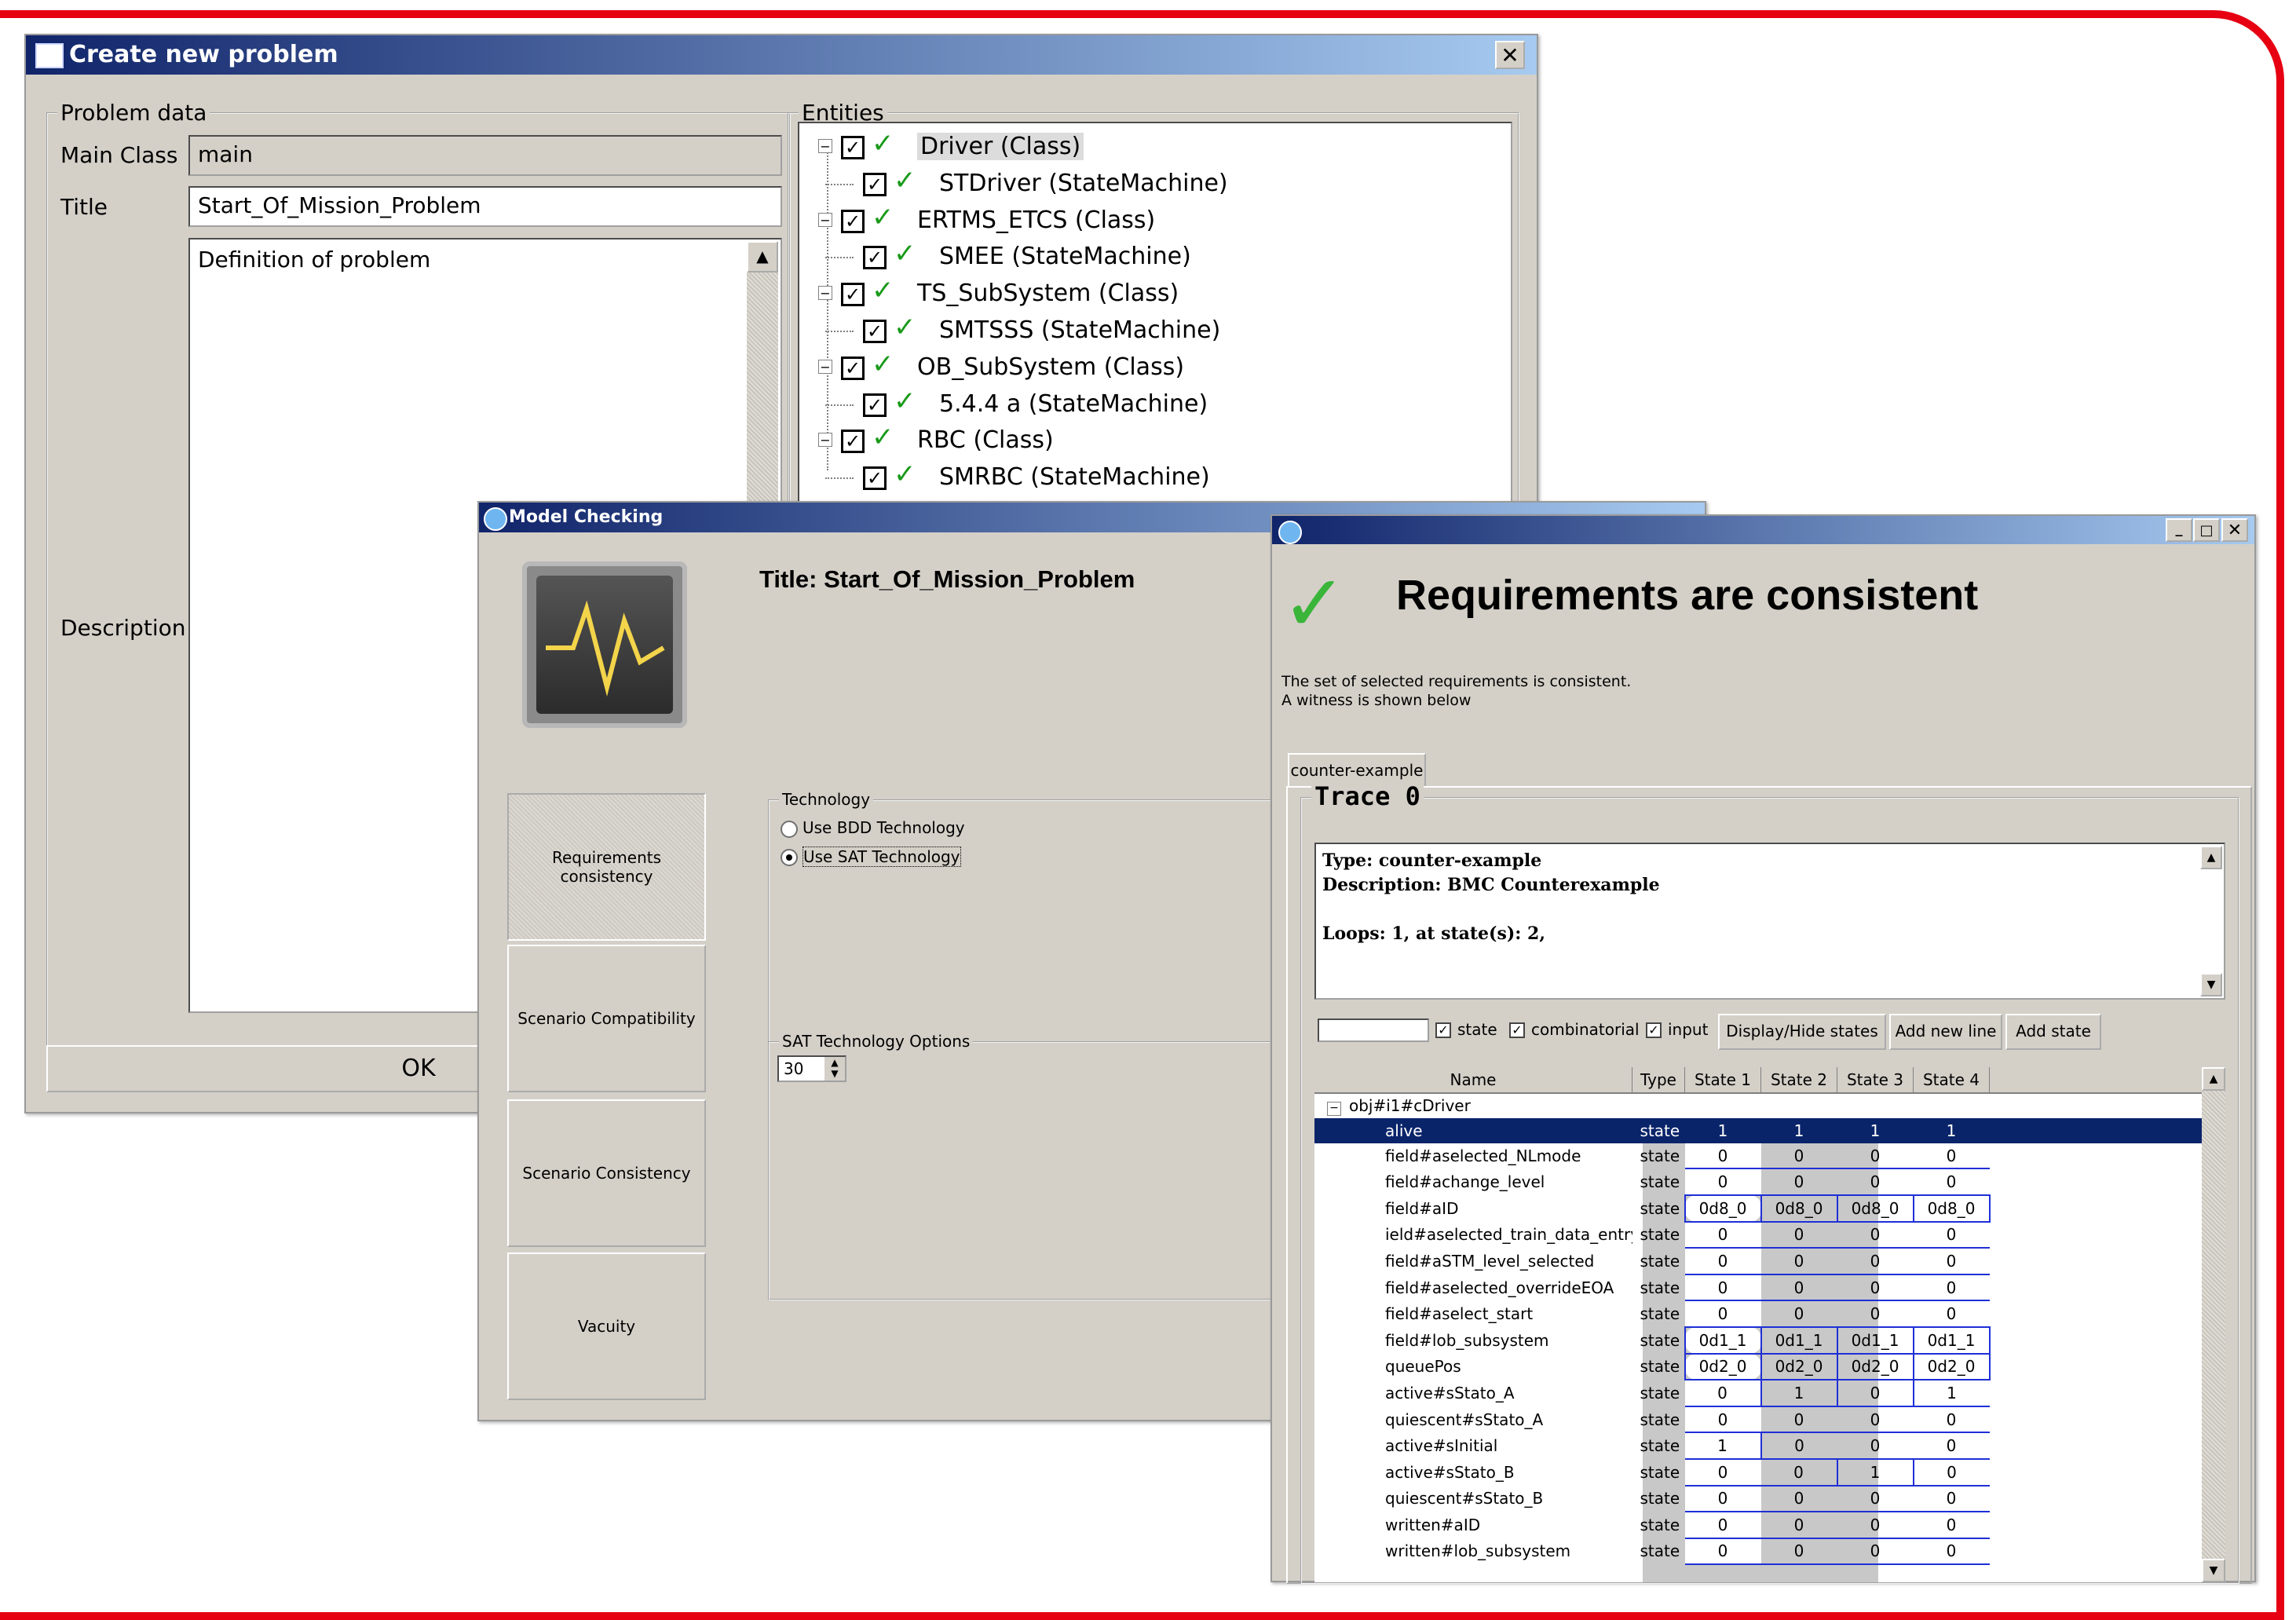 The image size is (2296, 1620). I want to click on tab-scenario-consistency: Scenario Consistency, so click(607, 1173).